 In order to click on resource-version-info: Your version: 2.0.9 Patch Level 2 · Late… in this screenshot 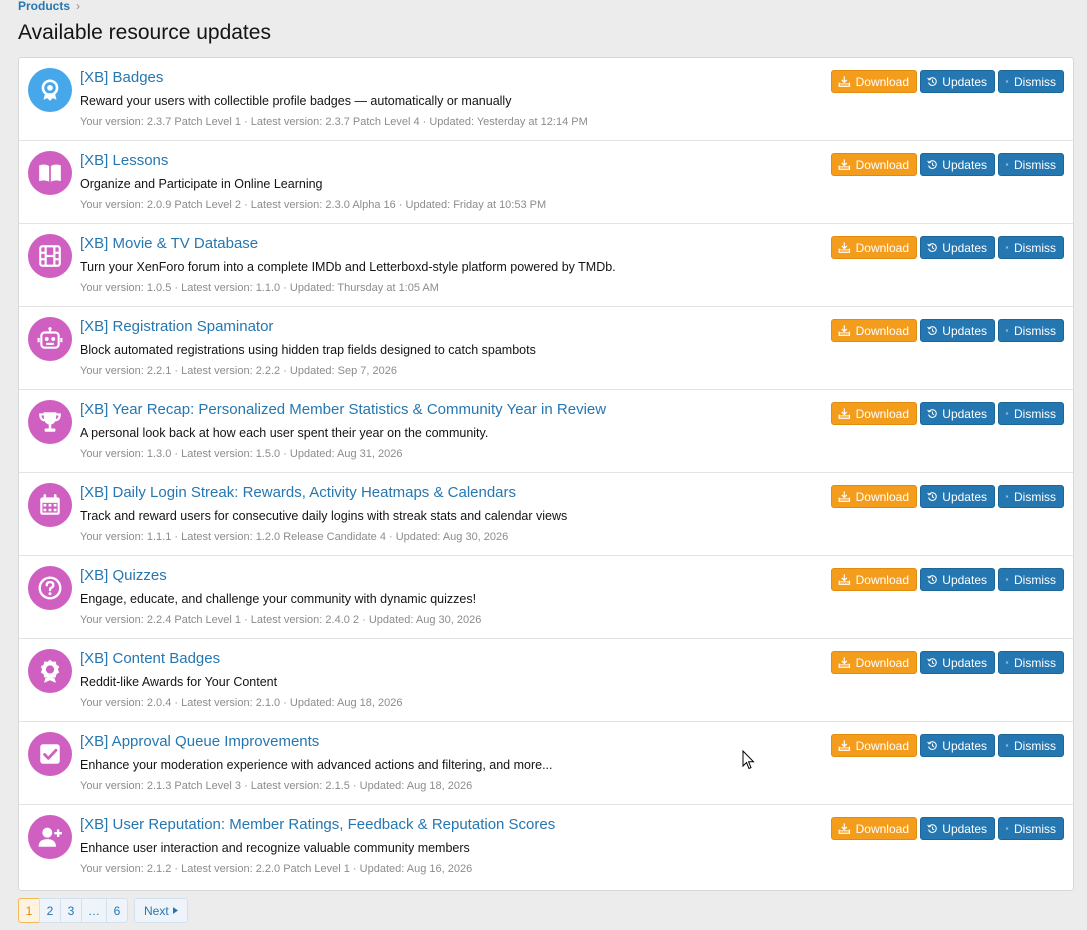, I will do `click(313, 205)`.